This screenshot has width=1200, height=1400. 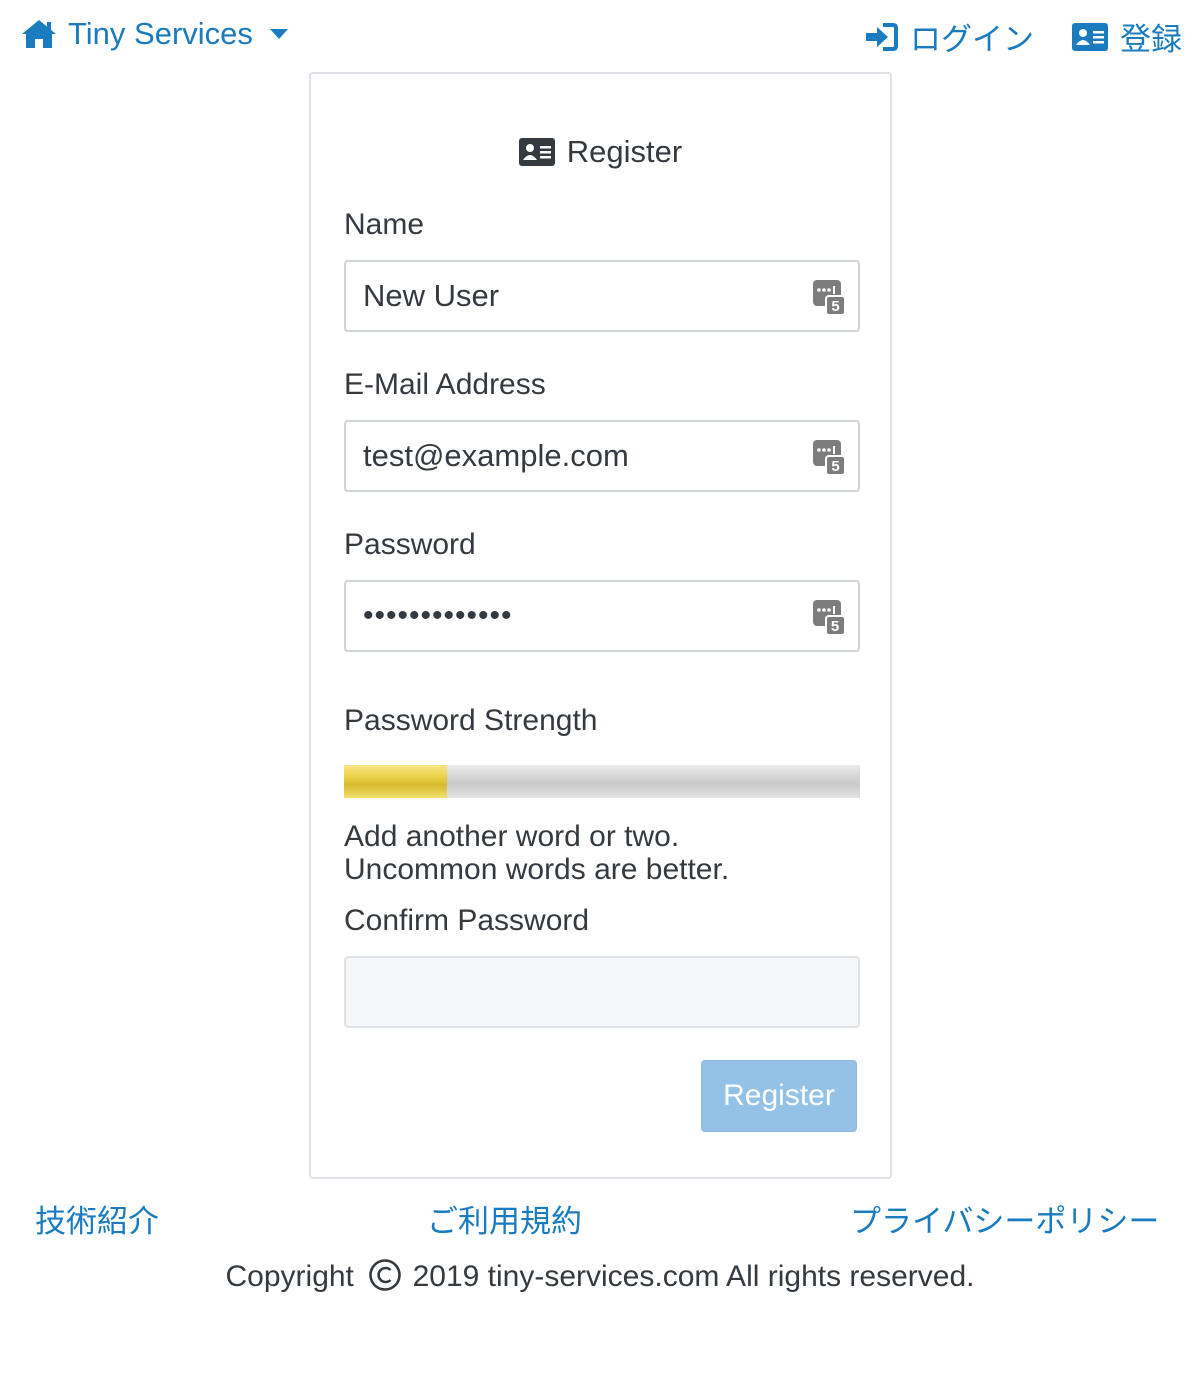 What do you see at coordinates (471, 720) in the screenshot?
I see `password-strength-label: Password Strength` at bounding box center [471, 720].